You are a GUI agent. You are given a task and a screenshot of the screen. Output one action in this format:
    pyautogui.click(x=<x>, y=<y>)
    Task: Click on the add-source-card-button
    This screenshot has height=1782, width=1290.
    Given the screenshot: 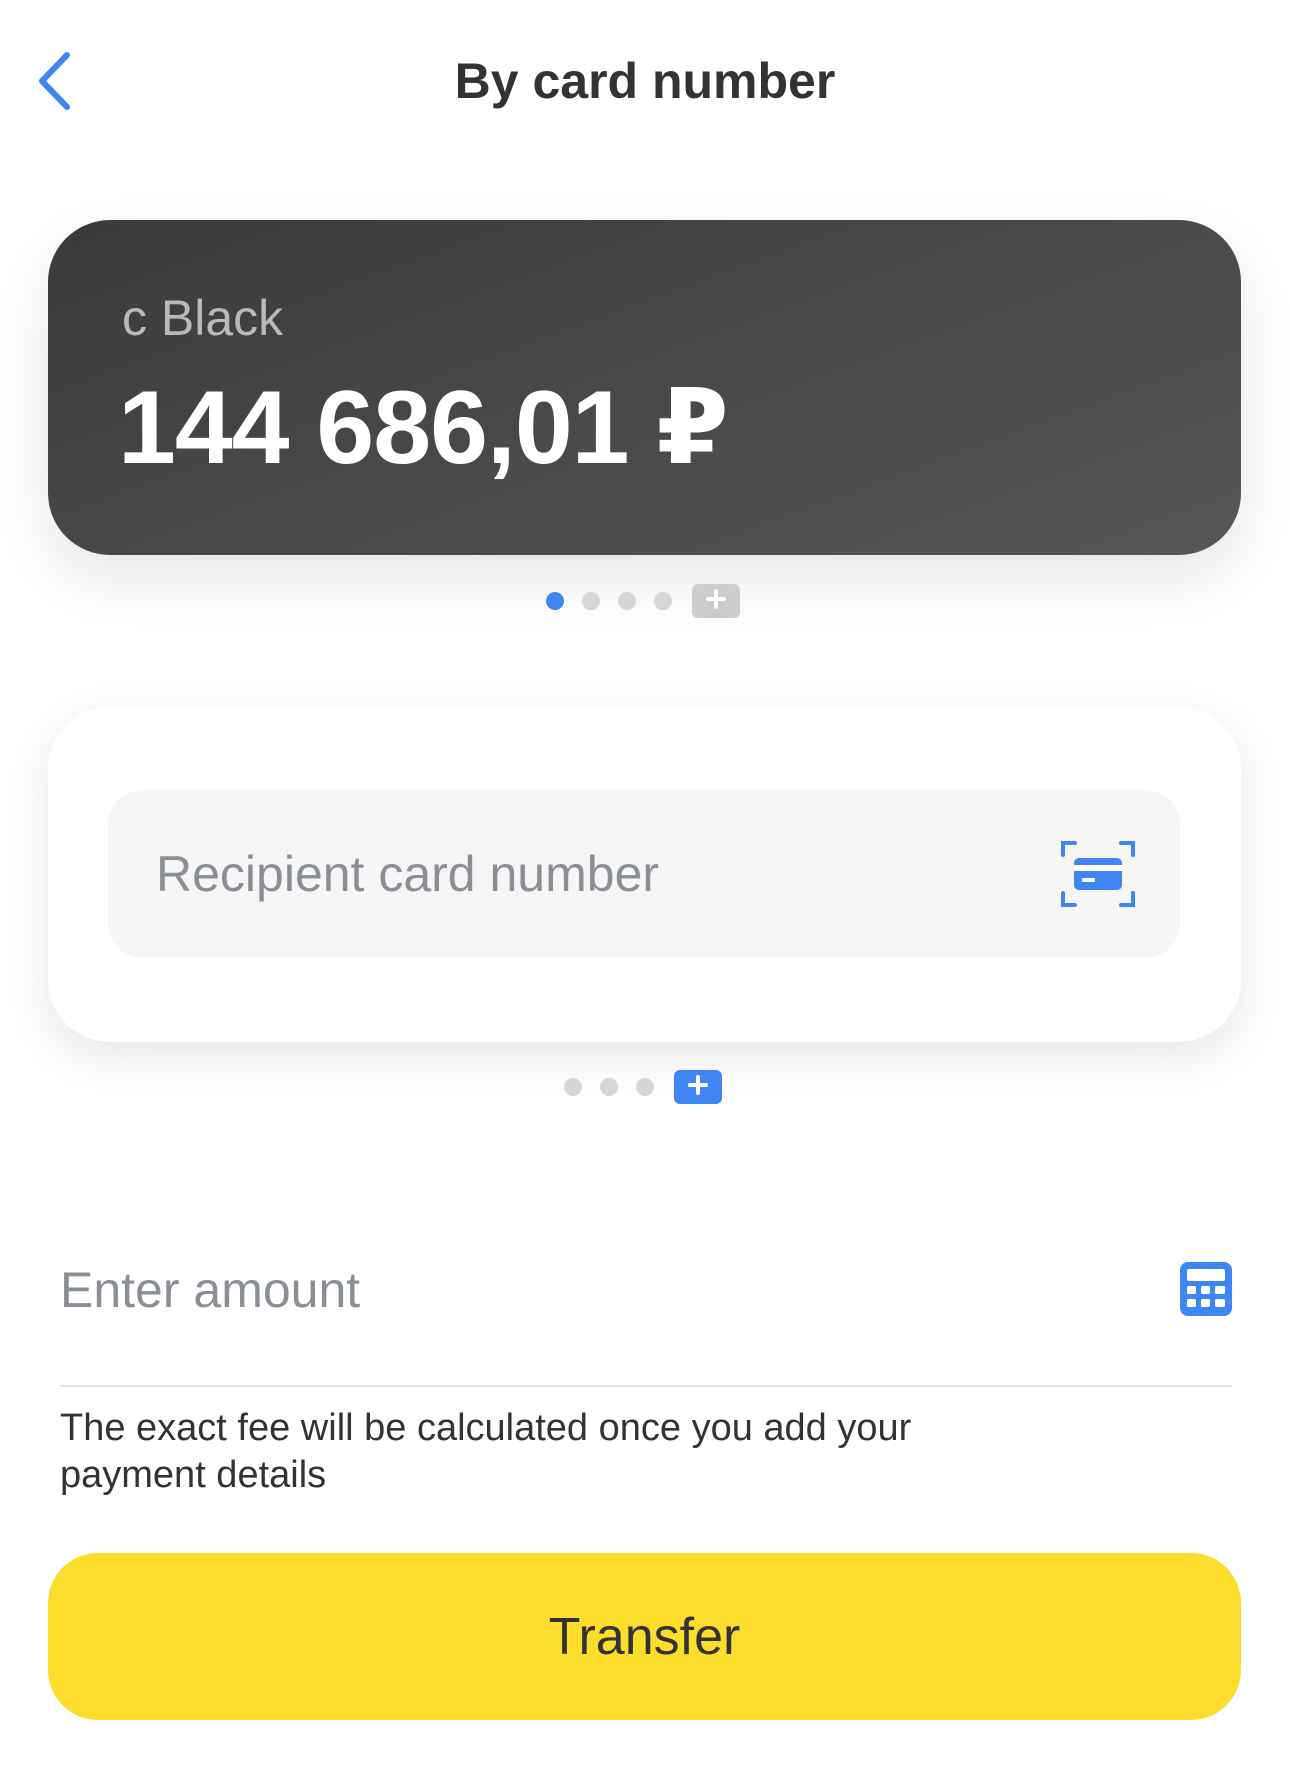 What is the action you would take?
    pyautogui.click(x=716, y=601)
    